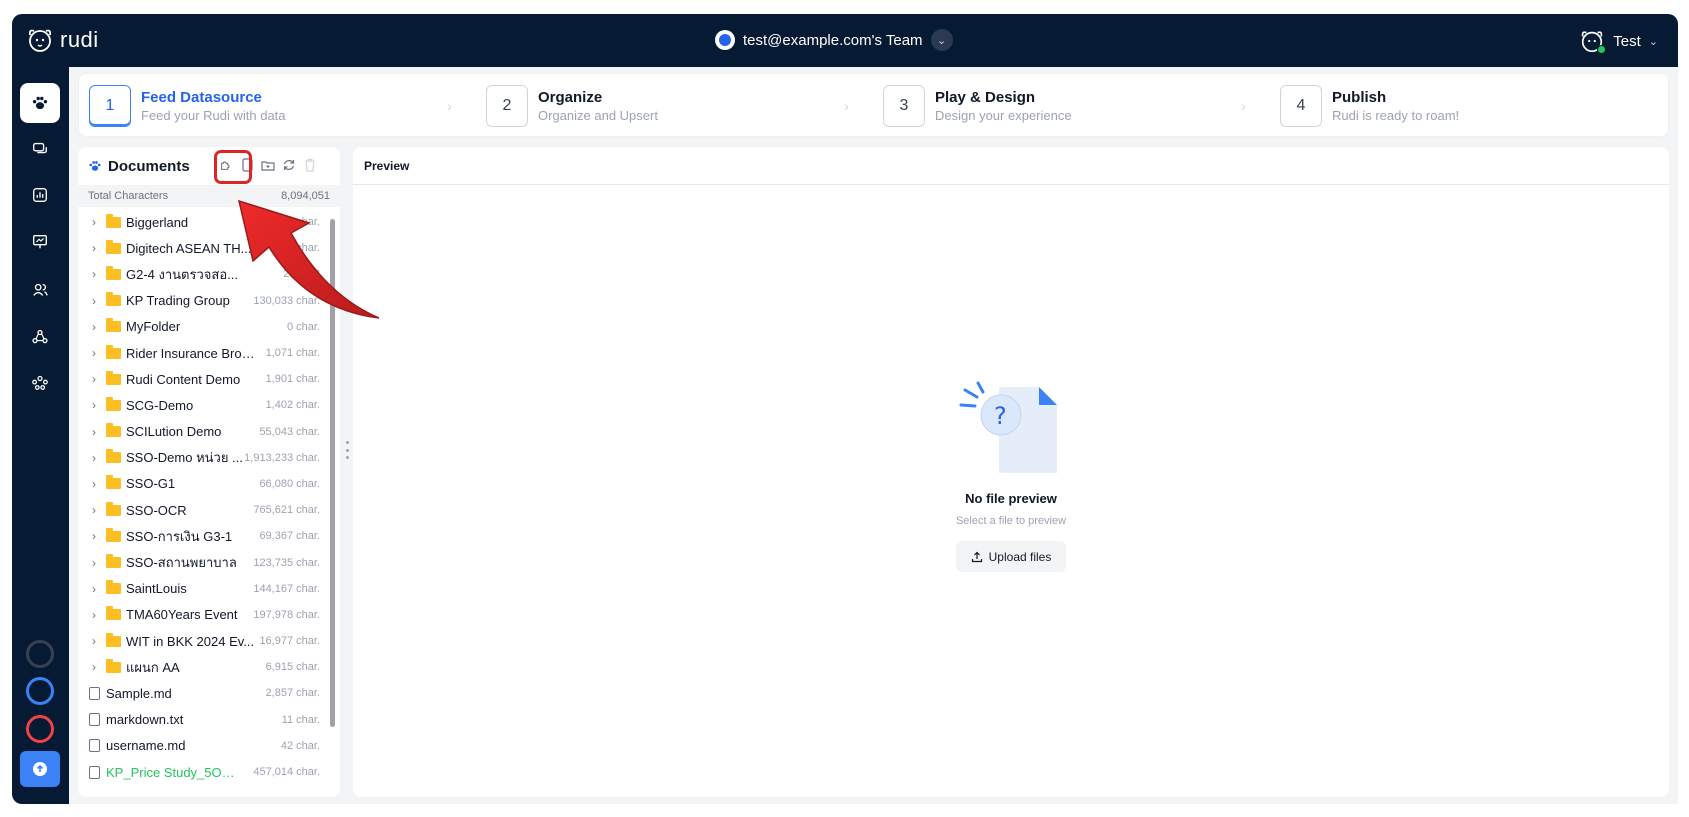  Describe the element at coordinates (310, 165) in the screenshot. I see `delete-button` at that location.